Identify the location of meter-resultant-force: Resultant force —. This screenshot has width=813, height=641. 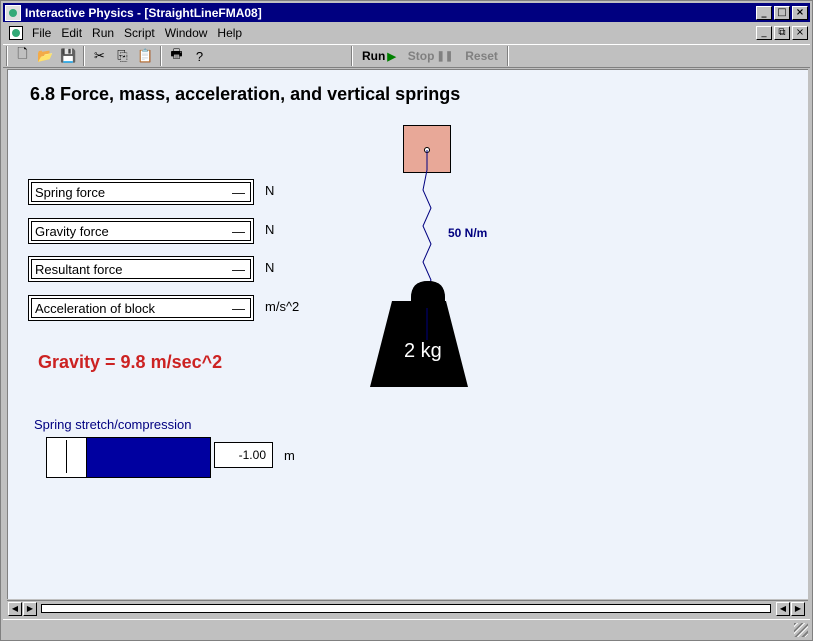
(141, 269).